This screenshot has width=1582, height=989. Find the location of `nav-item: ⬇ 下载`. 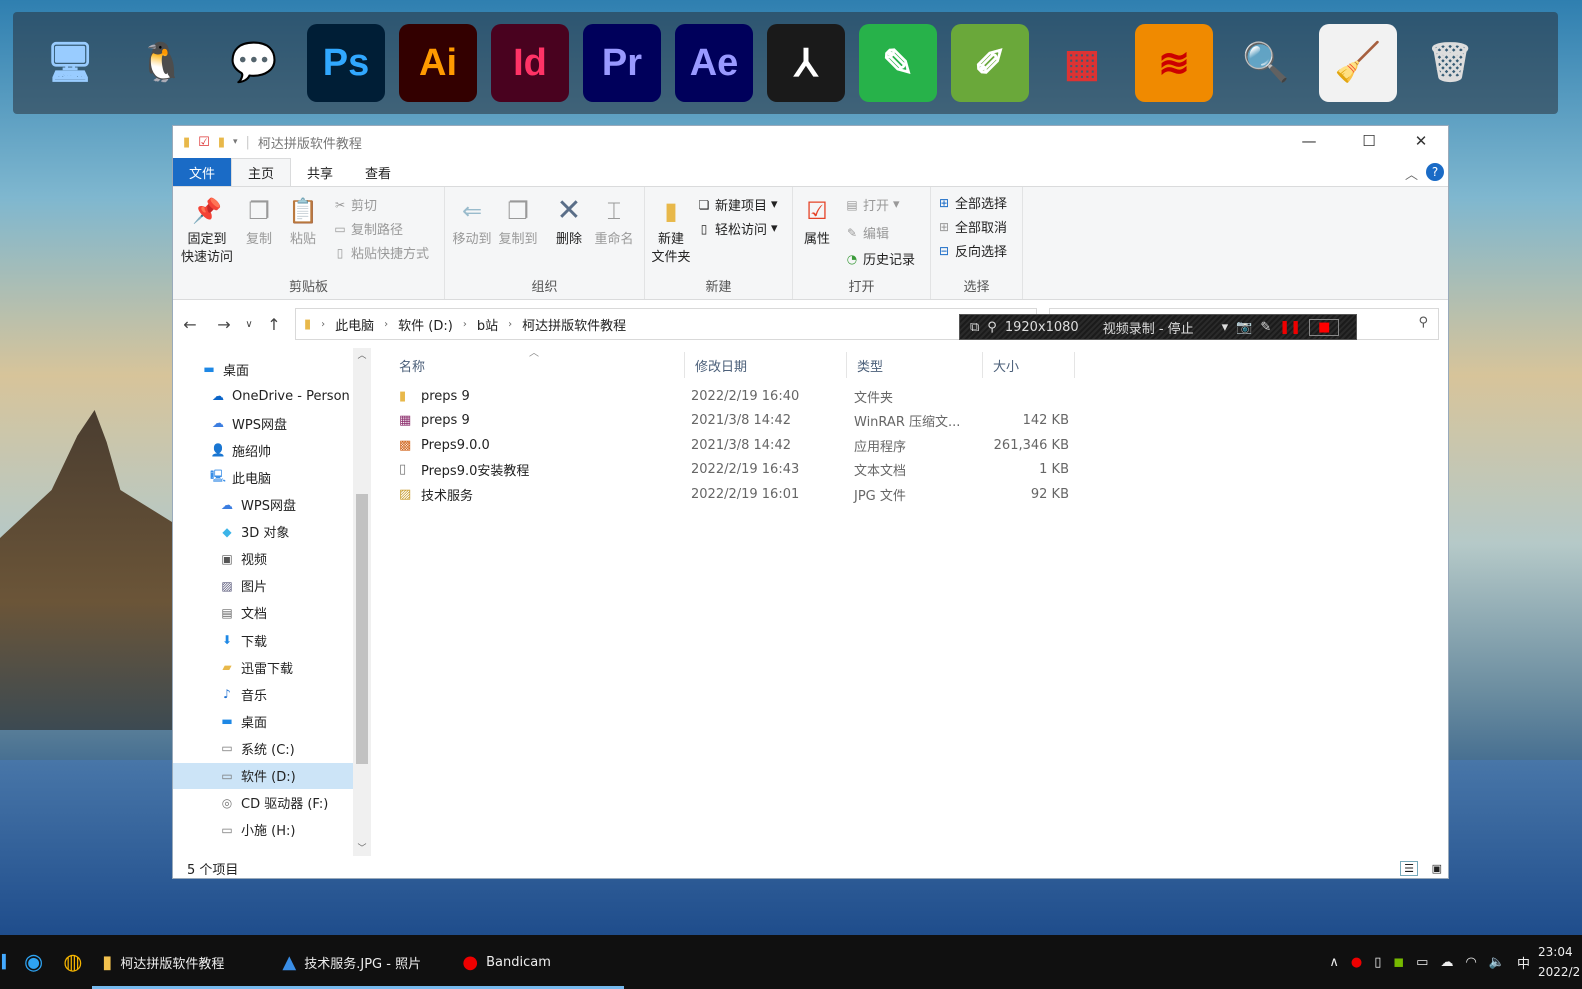

nav-item: ⬇ 下载 is located at coordinates (263, 640).